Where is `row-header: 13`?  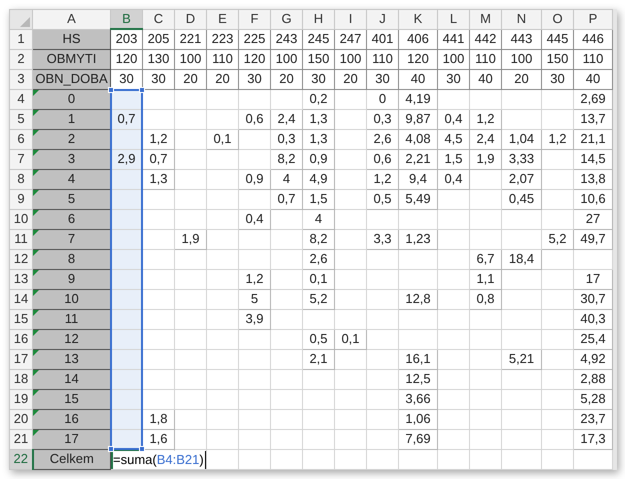
row-header: 13 is located at coordinates (21, 279).